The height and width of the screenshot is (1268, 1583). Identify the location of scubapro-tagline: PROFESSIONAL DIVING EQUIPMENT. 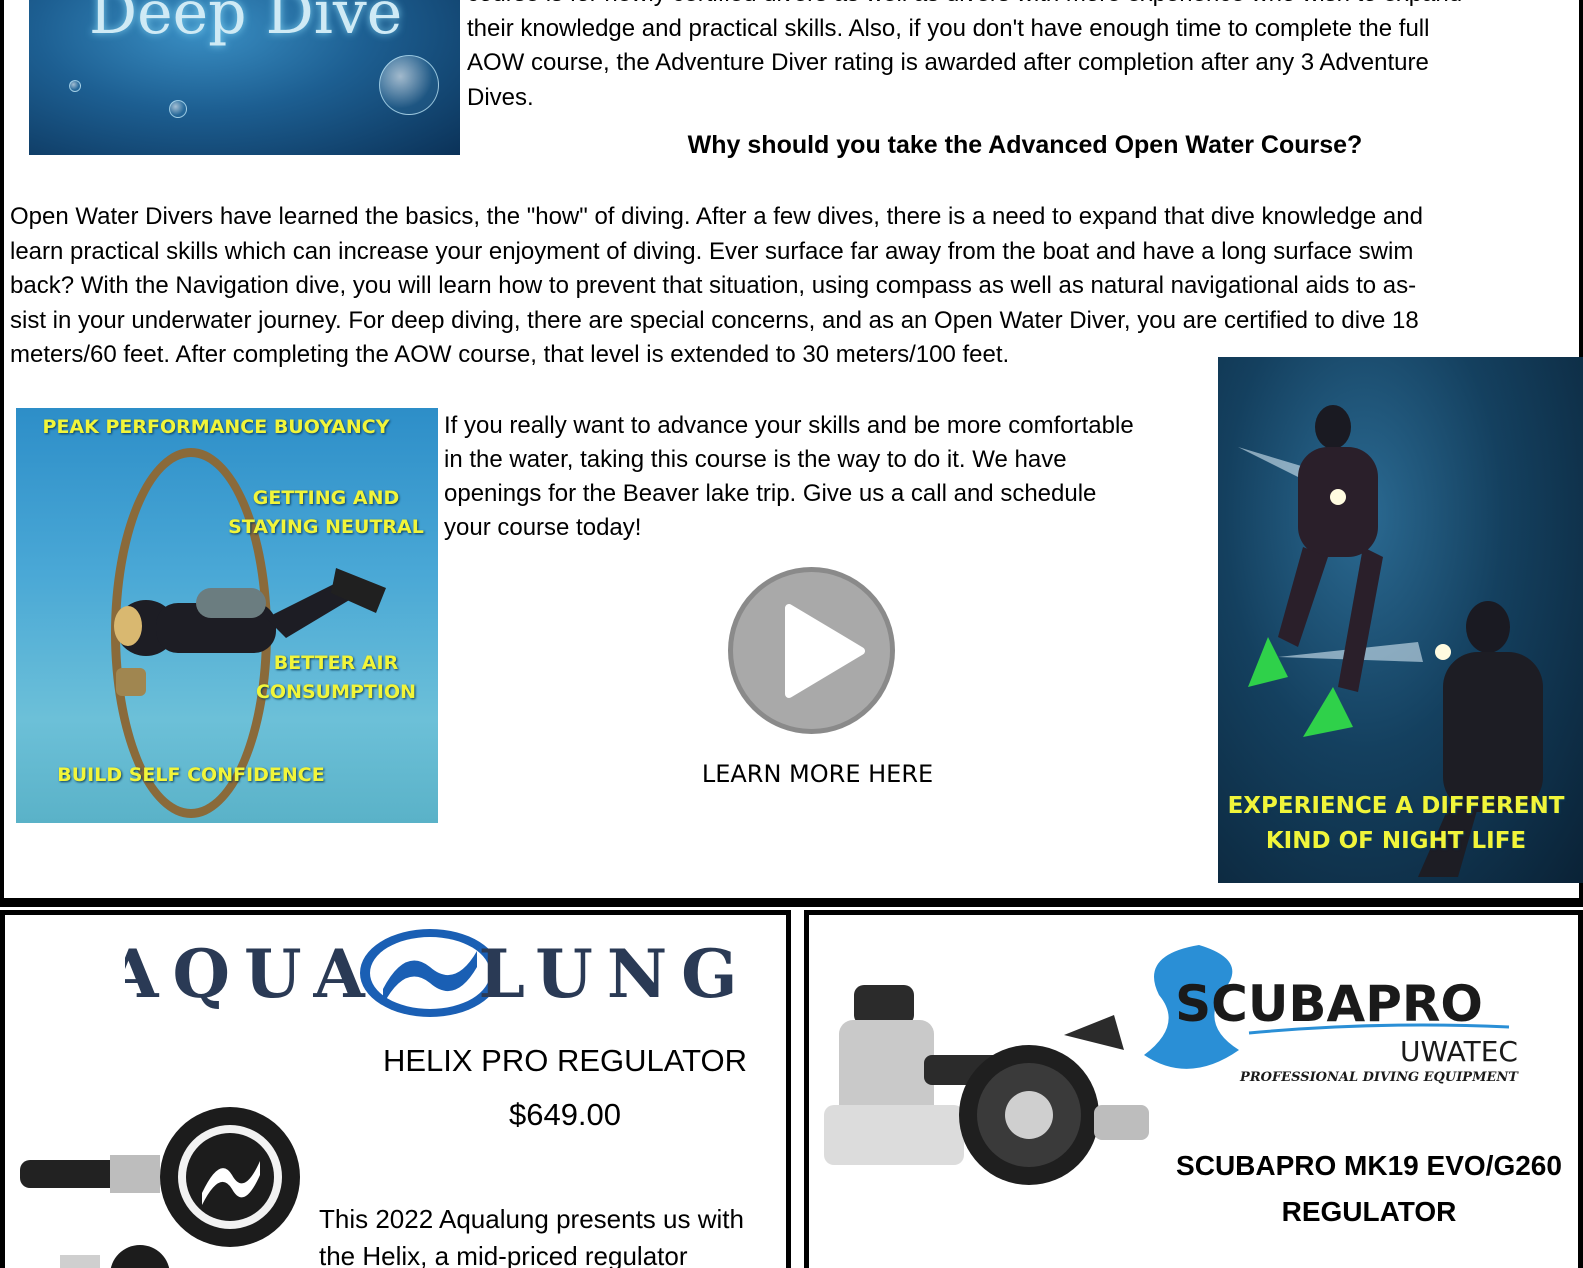
(1379, 1077).